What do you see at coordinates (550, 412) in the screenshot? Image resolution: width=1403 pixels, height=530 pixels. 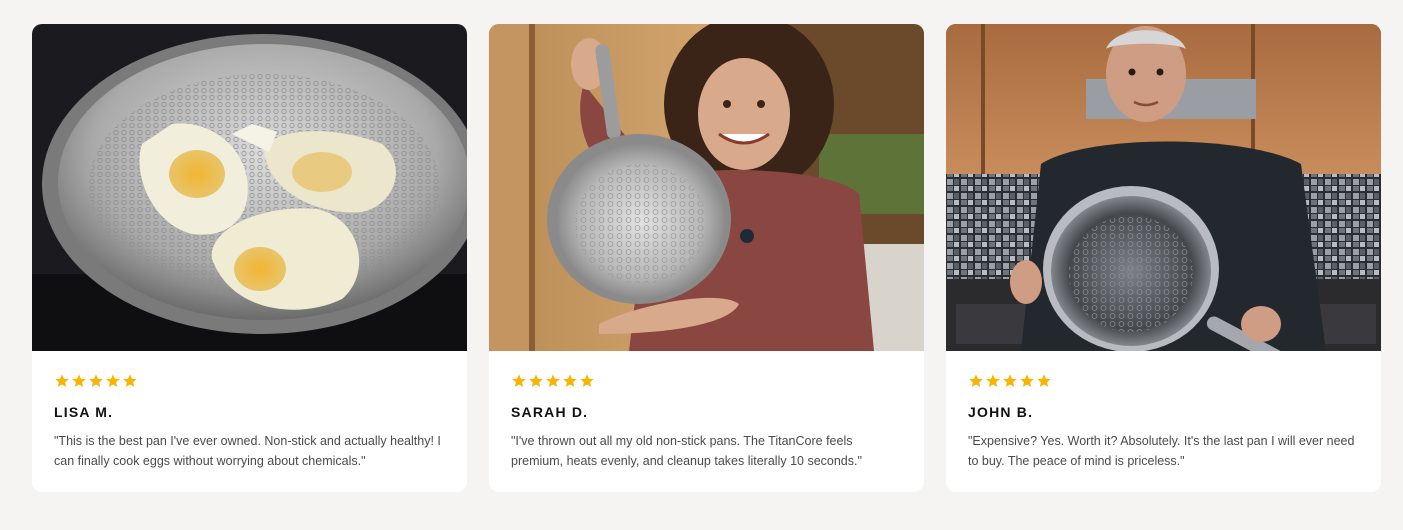 I see `reviewer-name: SARAH D.` at bounding box center [550, 412].